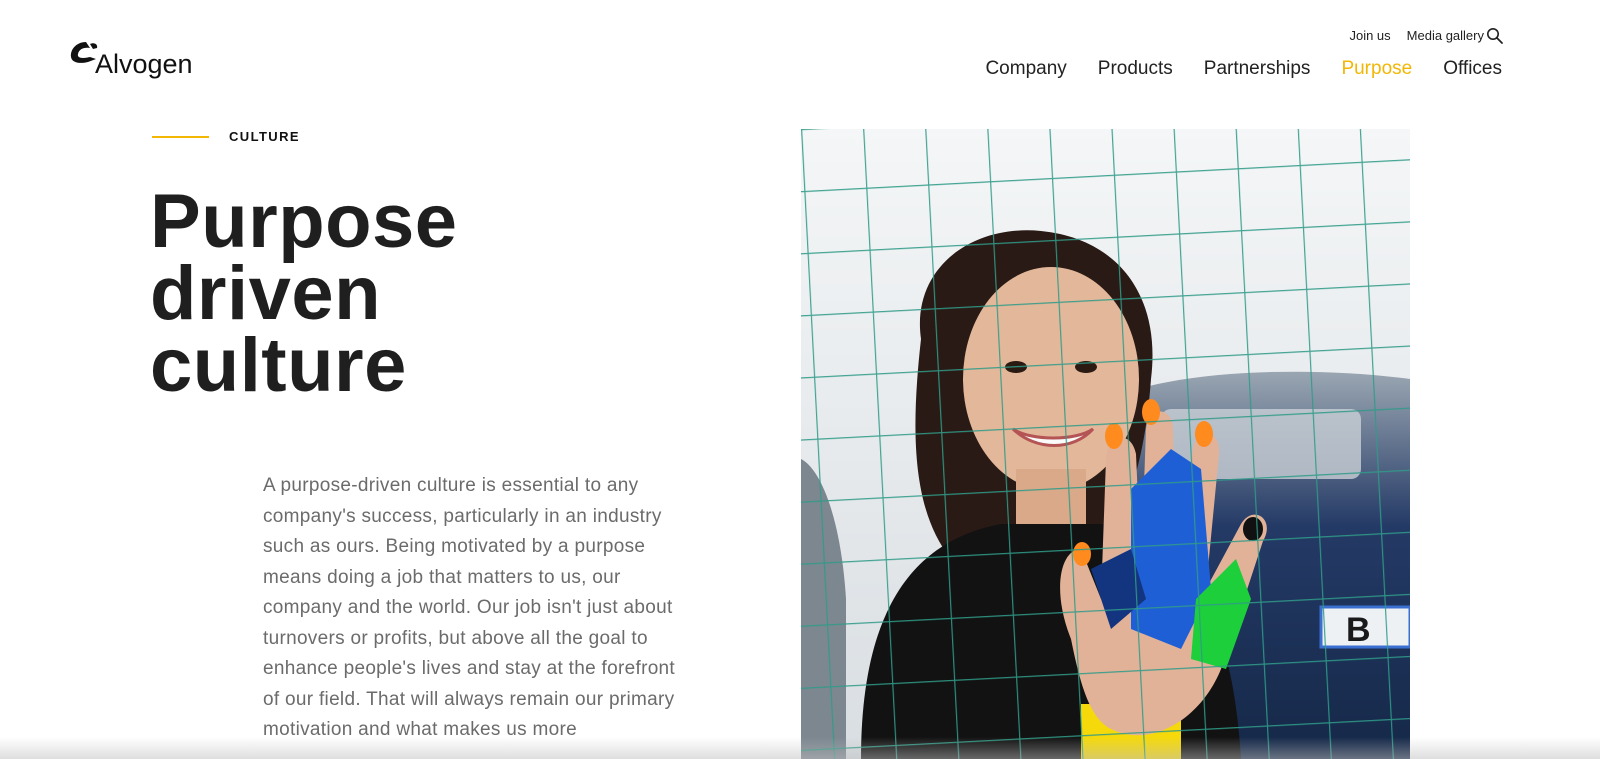  Describe the element at coordinates (226, 136) in the screenshot. I see `section-eyebrow: CULTURE` at that location.